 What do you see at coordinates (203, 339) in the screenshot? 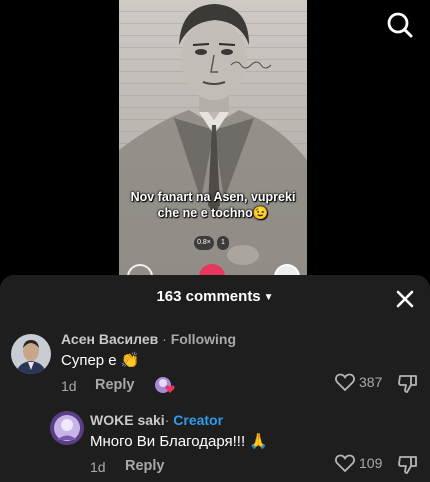
I see `following-tag: Following` at bounding box center [203, 339].